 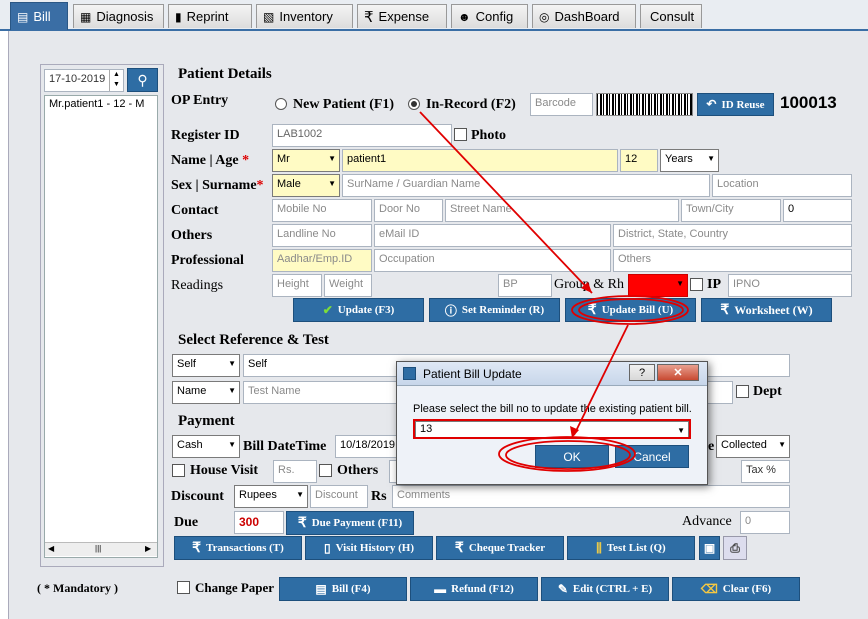 I want to click on annotation-circle-ok, so click(x=567, y=454).